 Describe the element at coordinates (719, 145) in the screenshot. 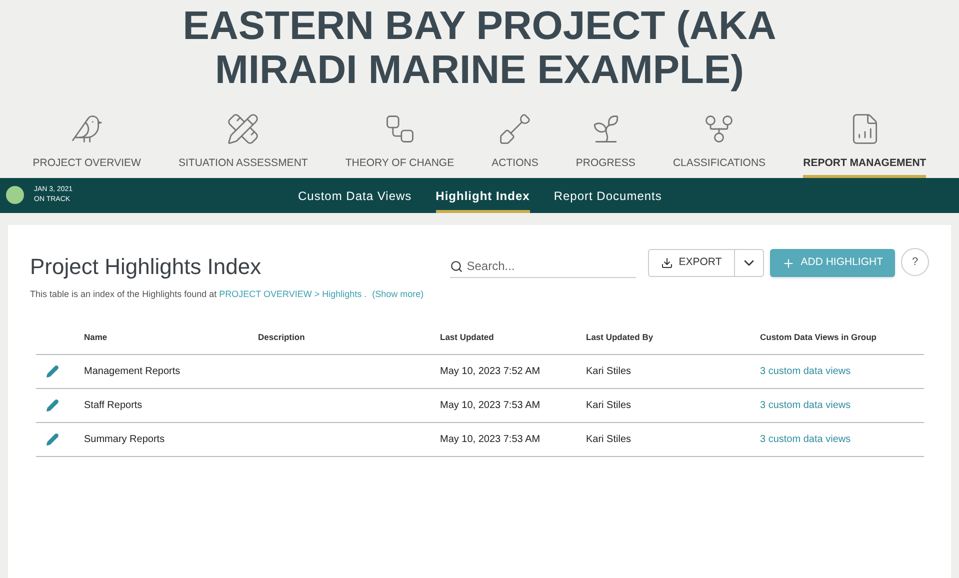

I see `nav-tab: CLASSIFICATIONS` at that location.